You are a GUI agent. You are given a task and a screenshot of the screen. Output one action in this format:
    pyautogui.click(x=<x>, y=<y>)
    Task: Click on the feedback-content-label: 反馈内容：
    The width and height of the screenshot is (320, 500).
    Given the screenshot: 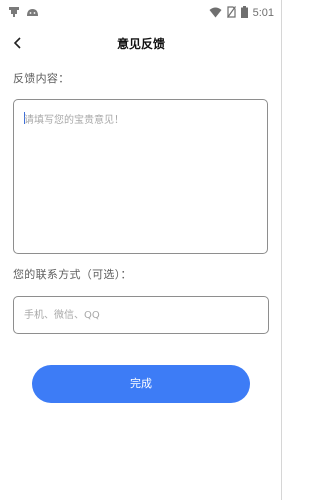 What is the action you would take?
    pyautogui.click(x=41, y=78)
    